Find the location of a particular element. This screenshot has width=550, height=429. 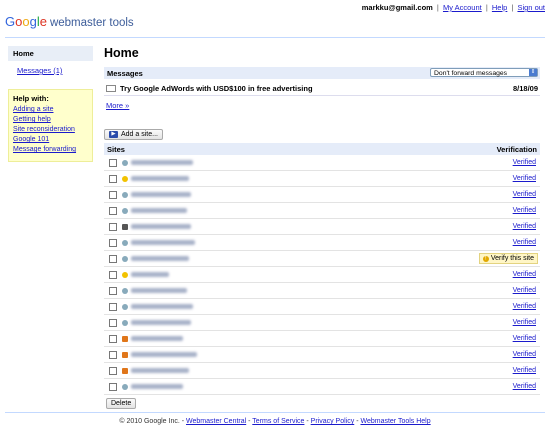

delete-button: Delete is located at coordinates (121, 403).